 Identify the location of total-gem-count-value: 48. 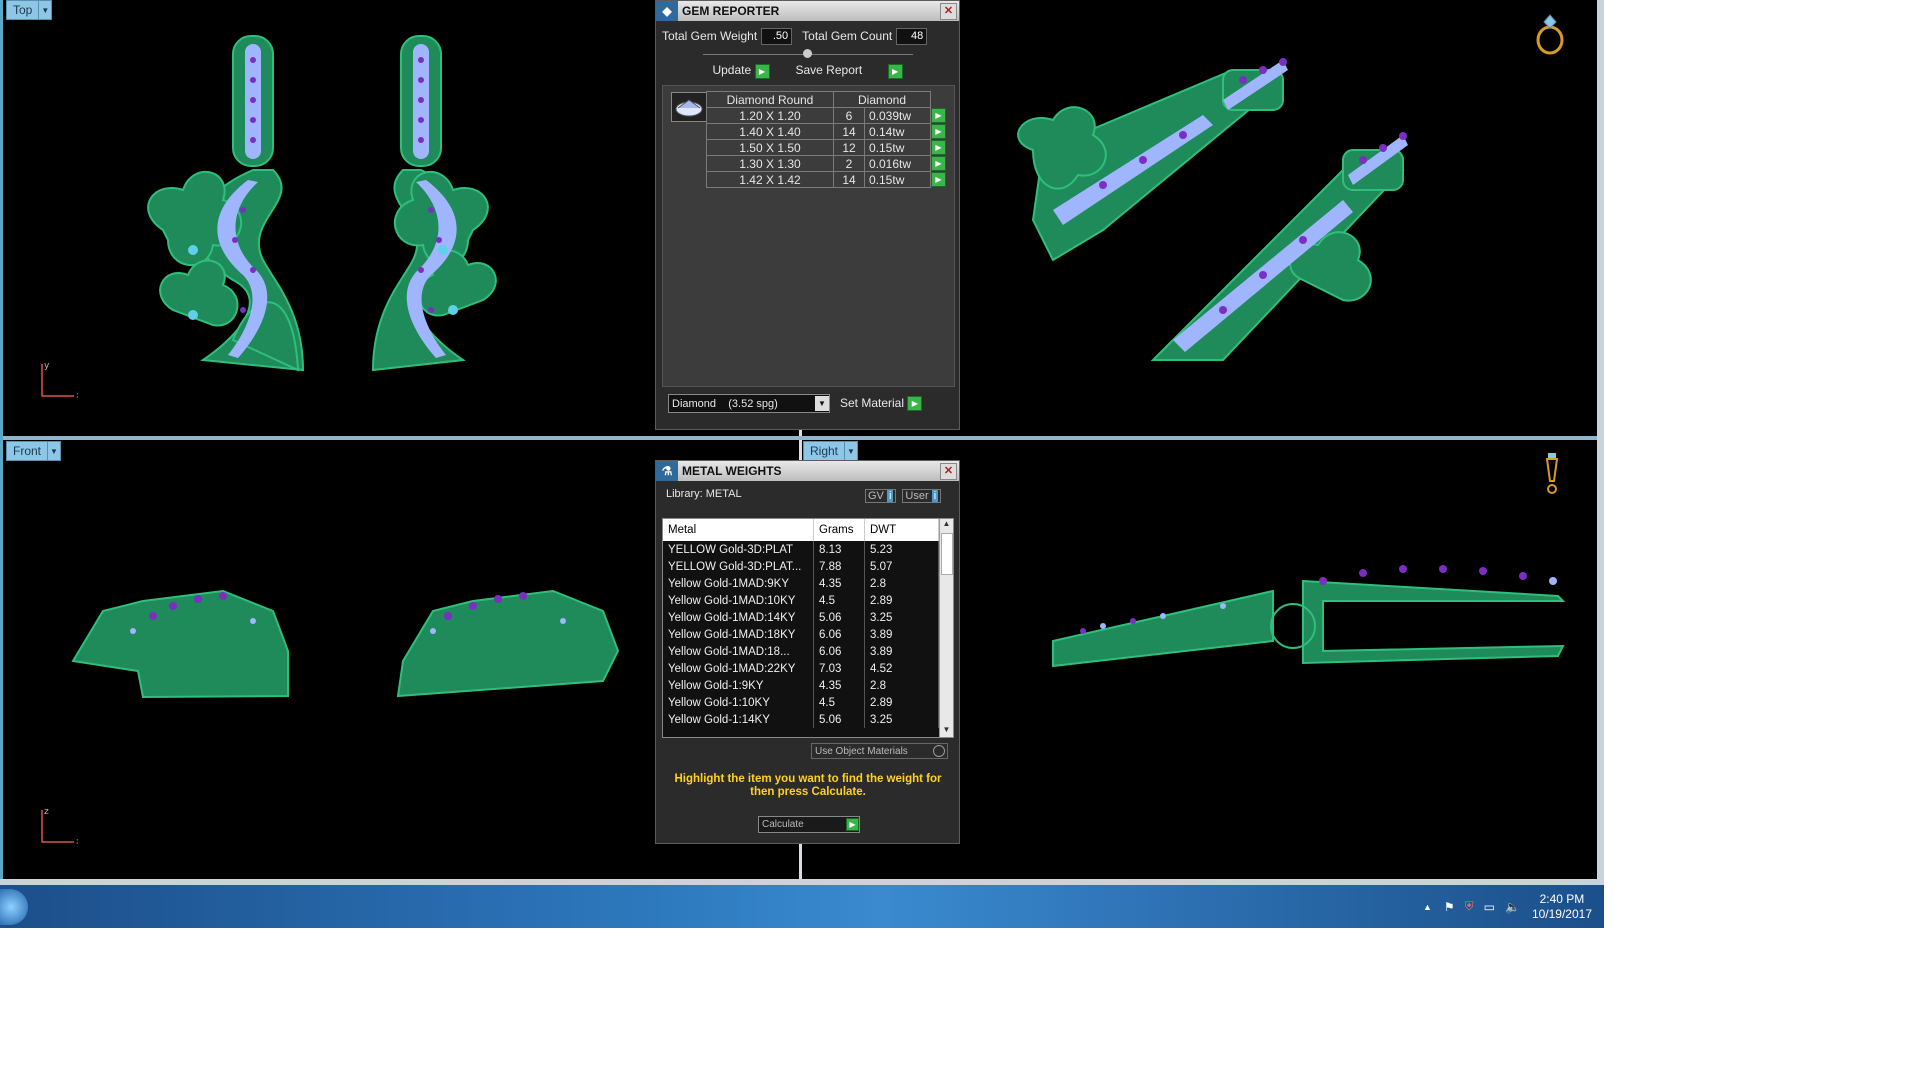
(912, 36).